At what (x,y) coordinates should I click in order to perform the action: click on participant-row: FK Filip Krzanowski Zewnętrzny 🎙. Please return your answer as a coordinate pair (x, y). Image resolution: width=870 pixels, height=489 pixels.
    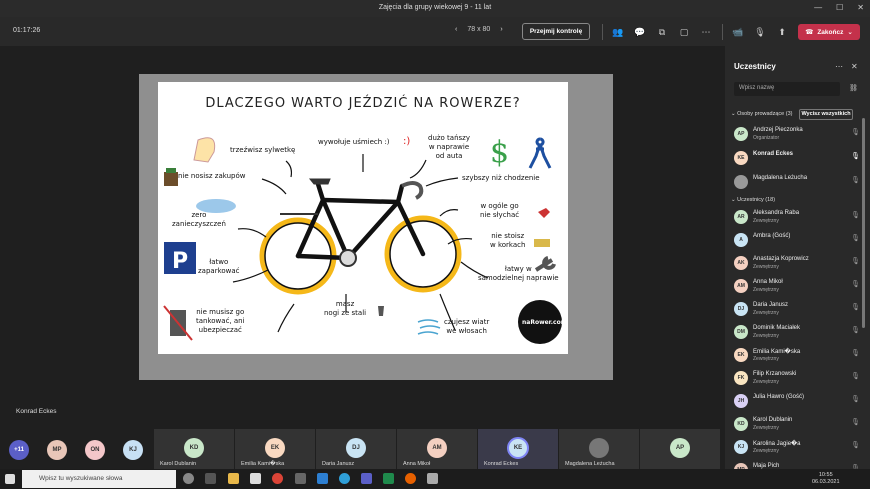
    Looking at the image, I should click on (799, 380).